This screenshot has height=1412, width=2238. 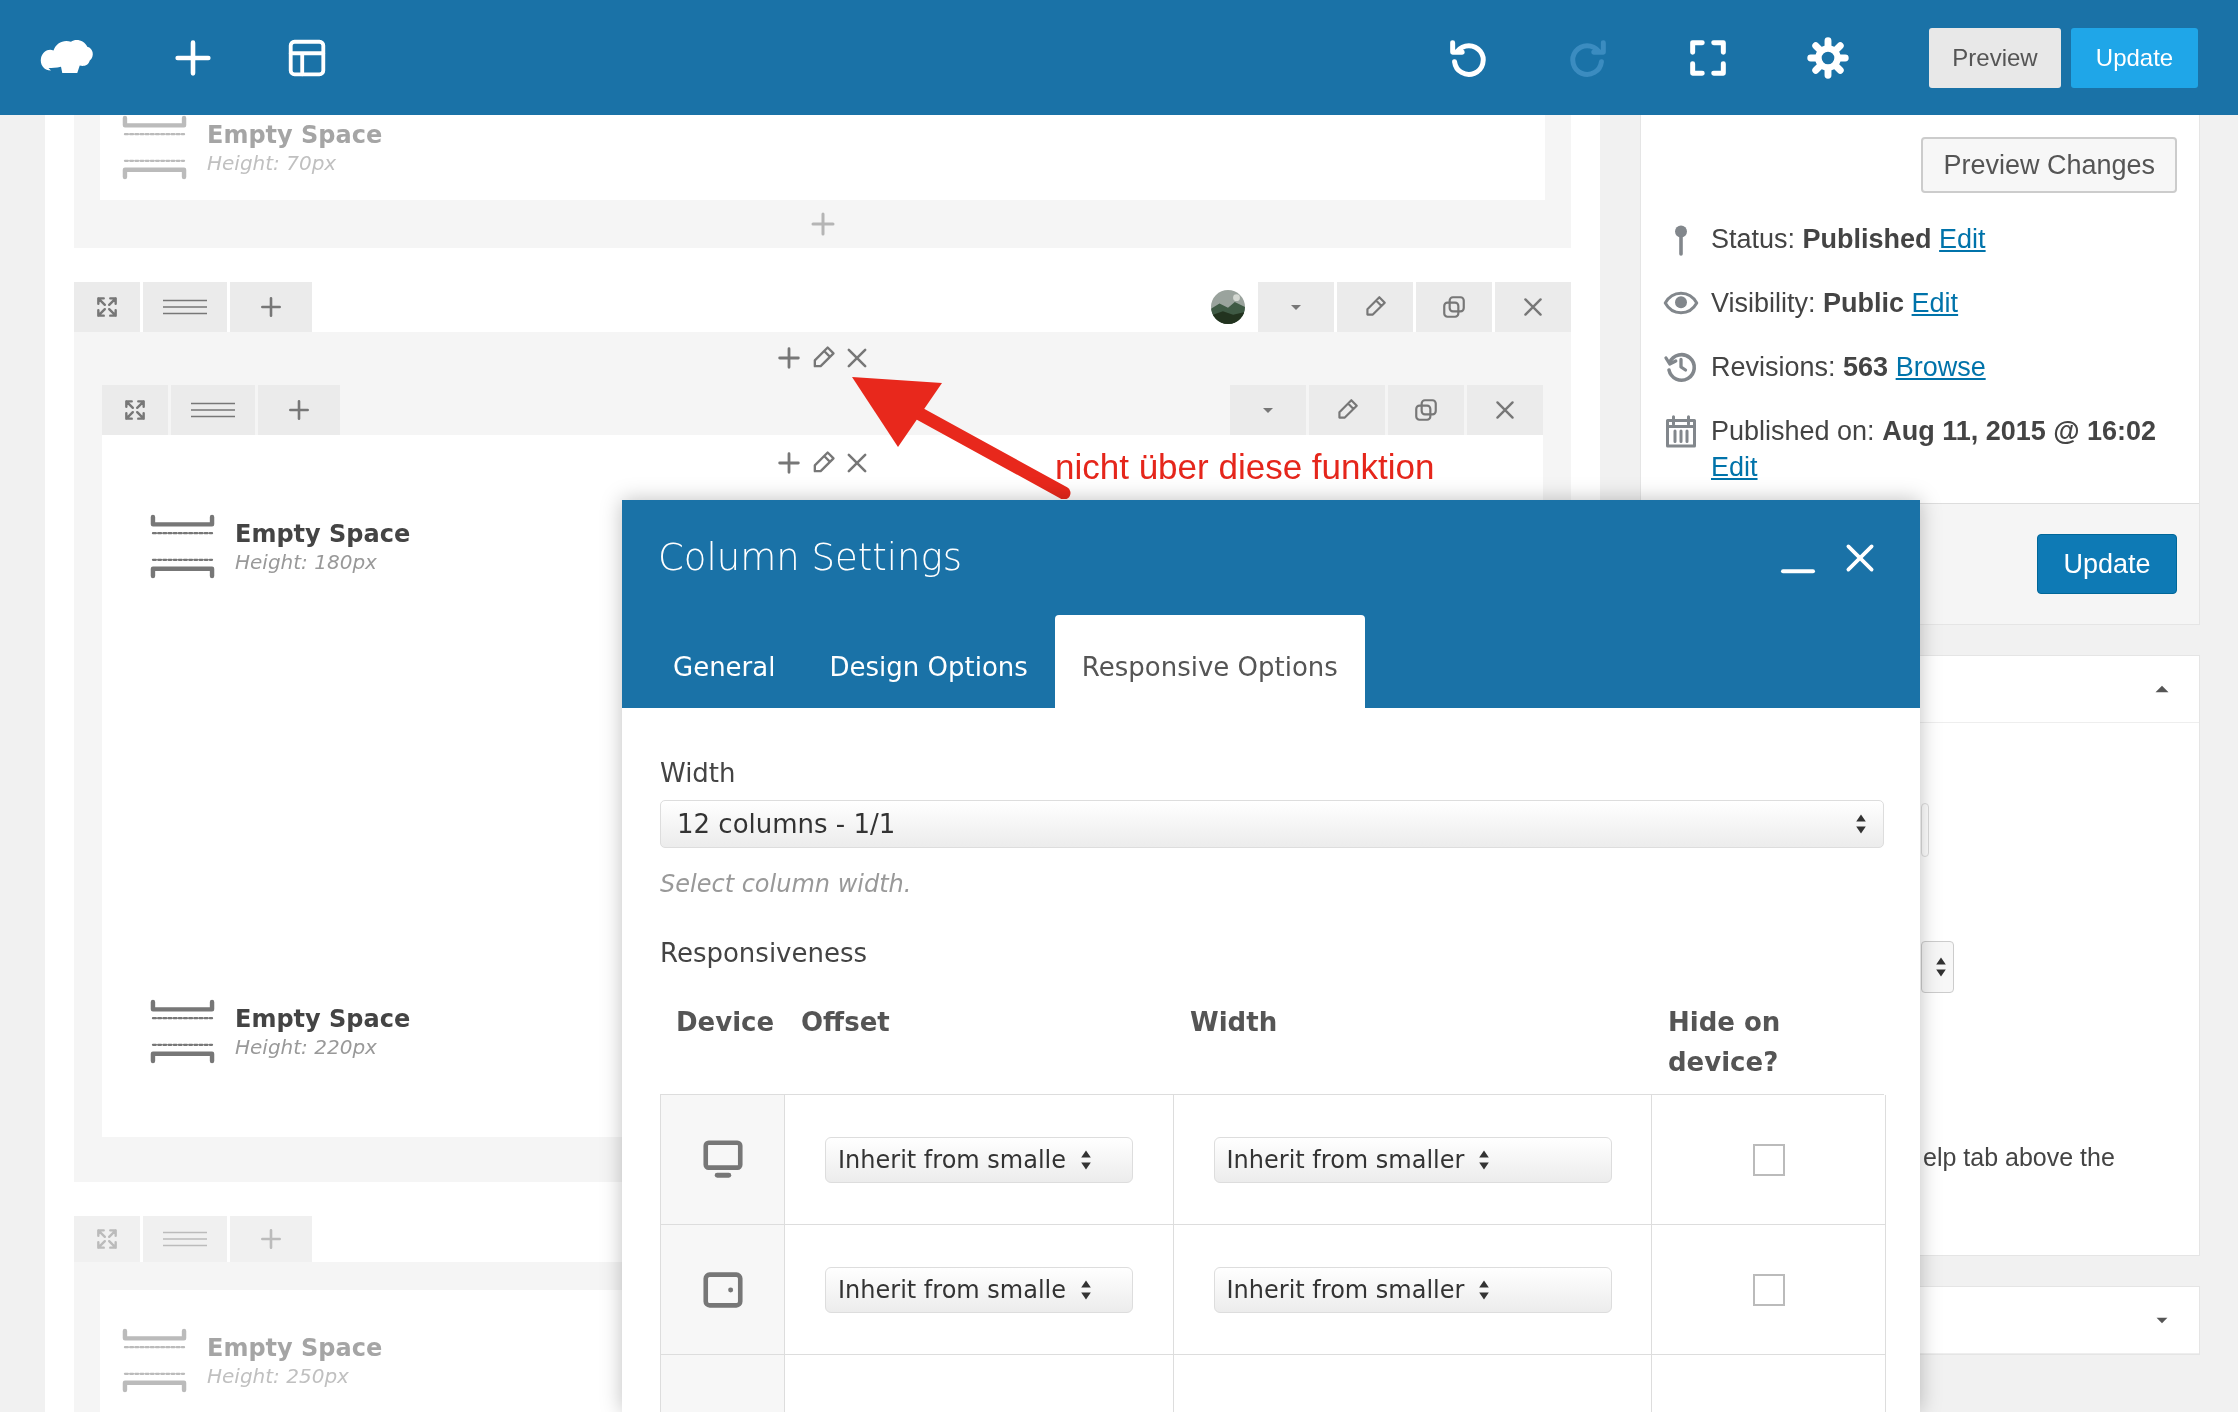 I want to click on select-field, so click(x=1937, y=967).